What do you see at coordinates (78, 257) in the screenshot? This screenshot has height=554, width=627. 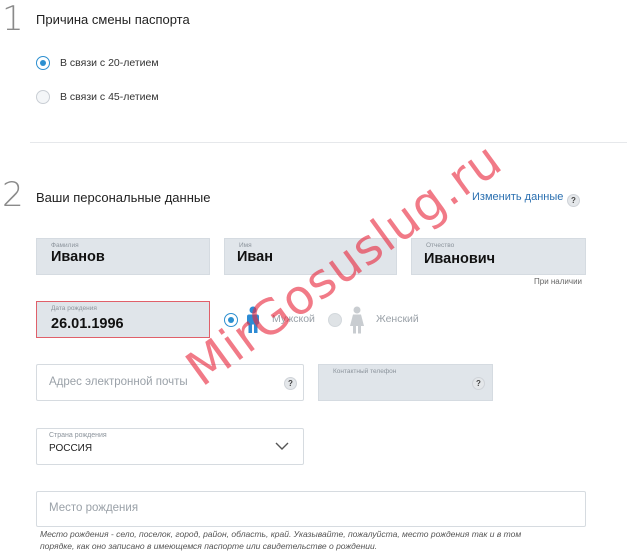 I see `field-value: Иванов` at bounding box center [78, 257].